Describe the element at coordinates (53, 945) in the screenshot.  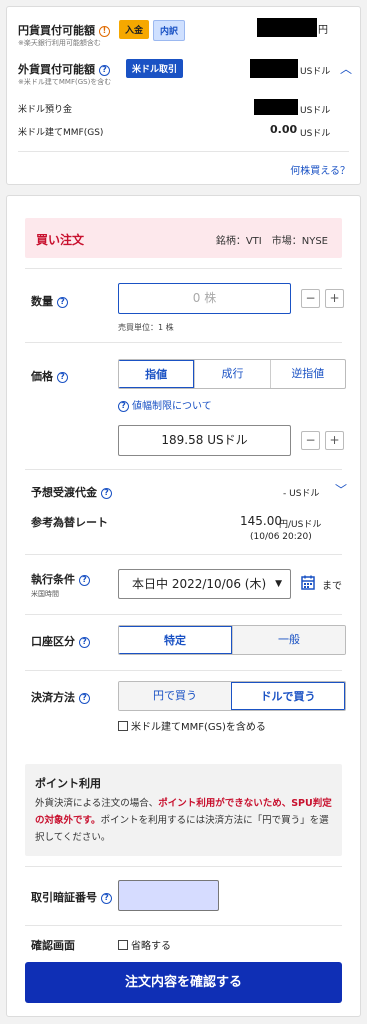
I see `confirm-screen-label: 確認画面` at that location.